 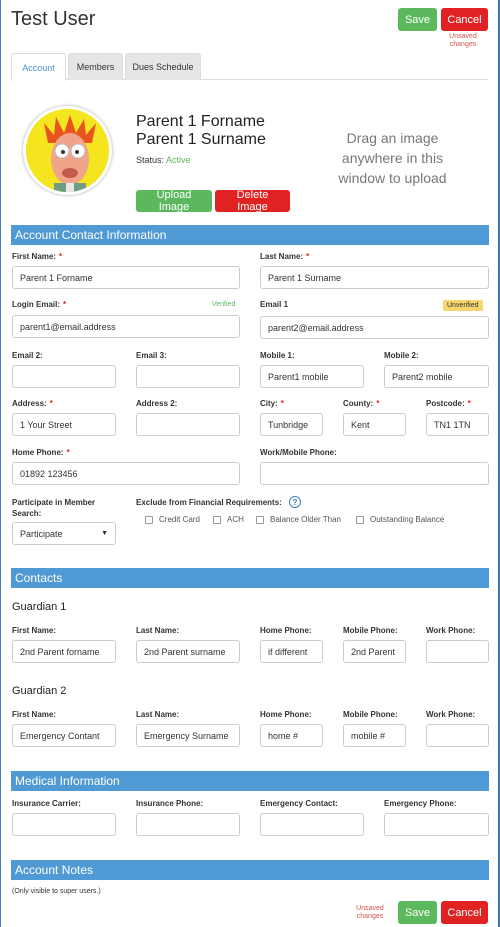 I want to click on home-phone-label: Home Phone: *, so click(x=41, y=452).